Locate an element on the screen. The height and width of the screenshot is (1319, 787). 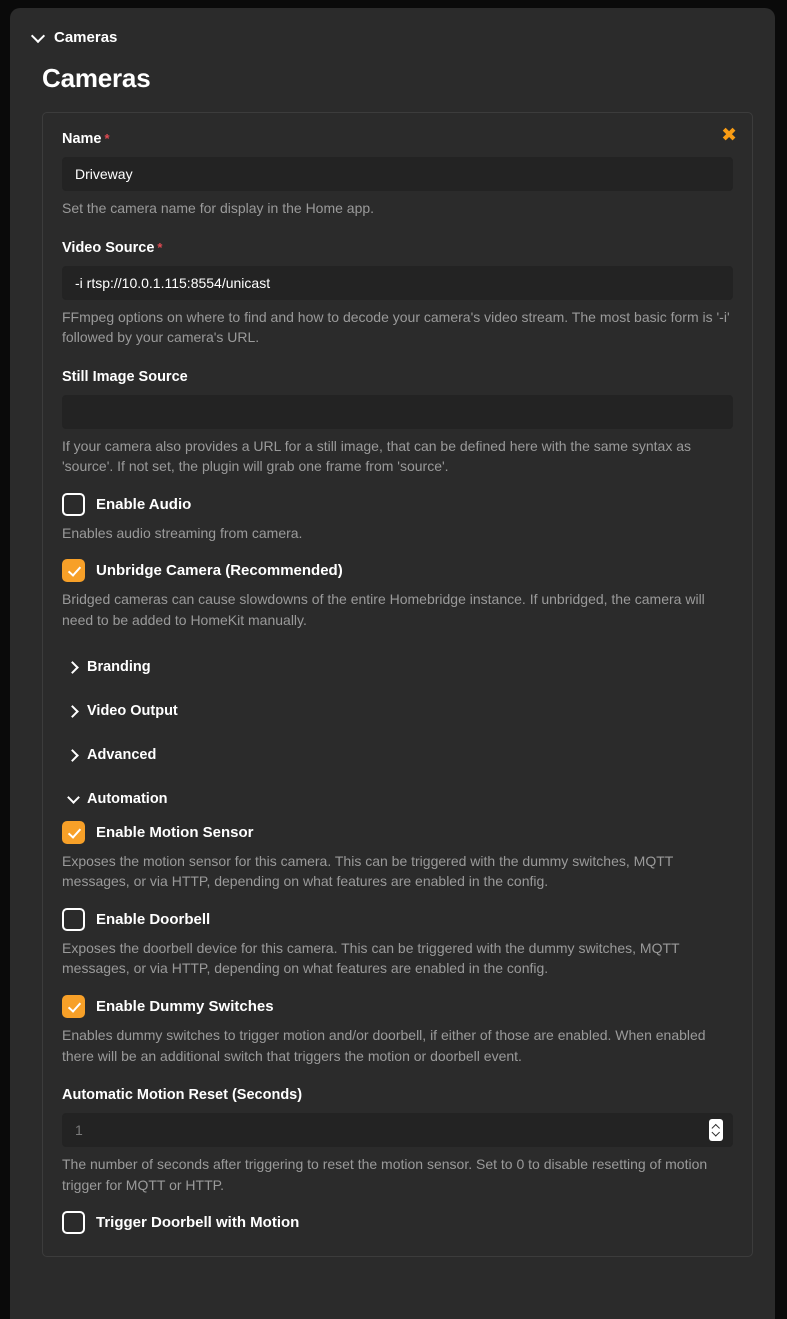
field-video-source-label: Video Source * is located at coordinates (112, 247).